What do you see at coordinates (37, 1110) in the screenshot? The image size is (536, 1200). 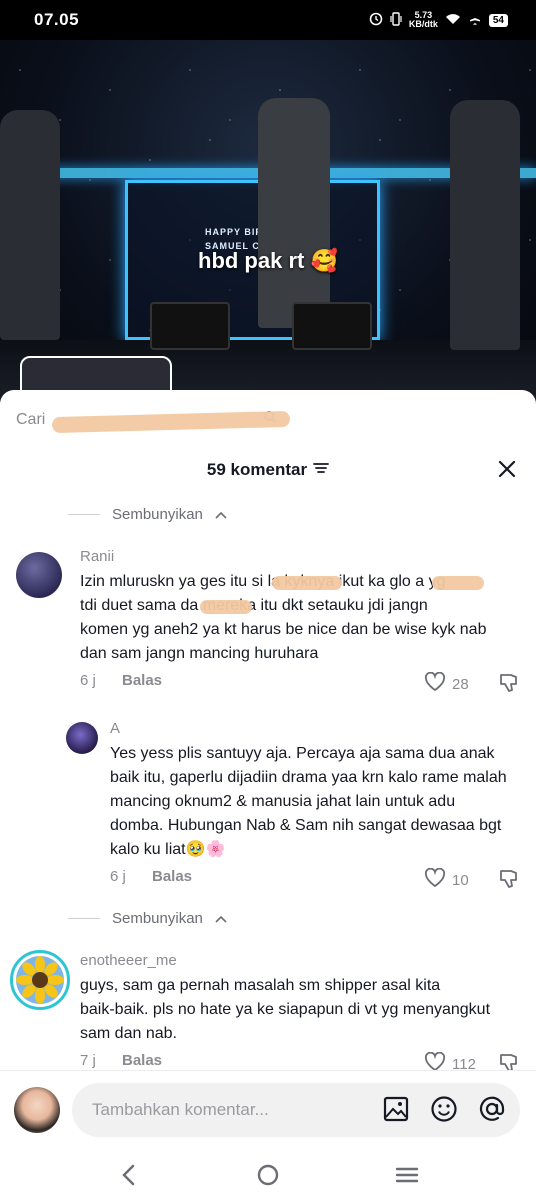 I see `current-user-avatar` at bounding box center [37, 1110].